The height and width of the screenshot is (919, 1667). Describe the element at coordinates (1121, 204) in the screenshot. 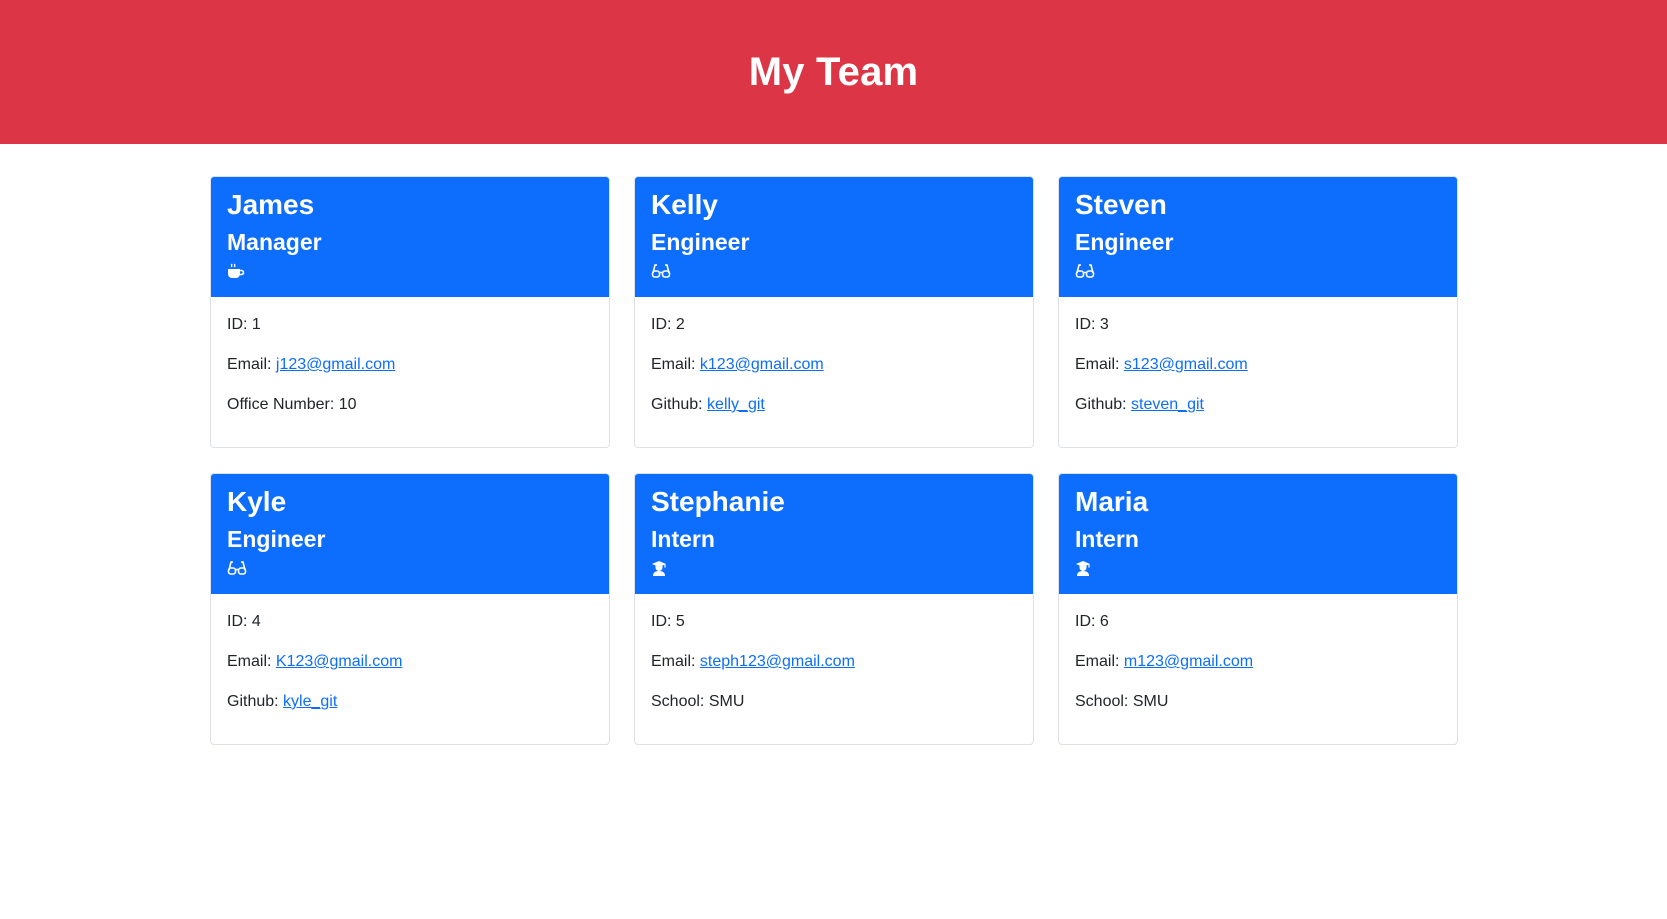

I see `employee-name: Steven` at that location.